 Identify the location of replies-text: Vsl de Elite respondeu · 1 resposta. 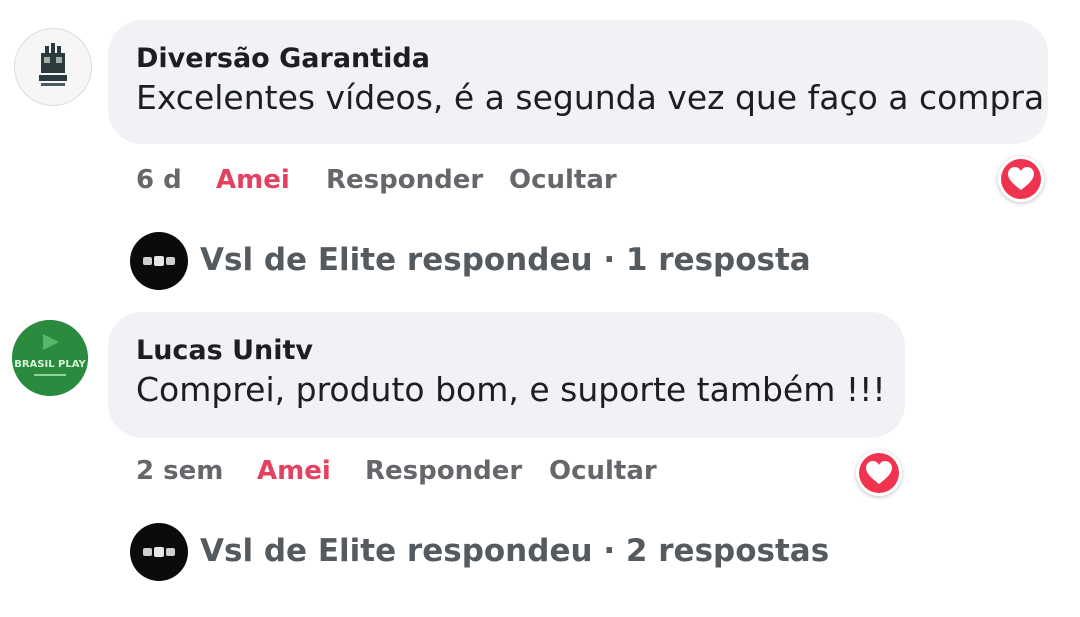
(505, 260).